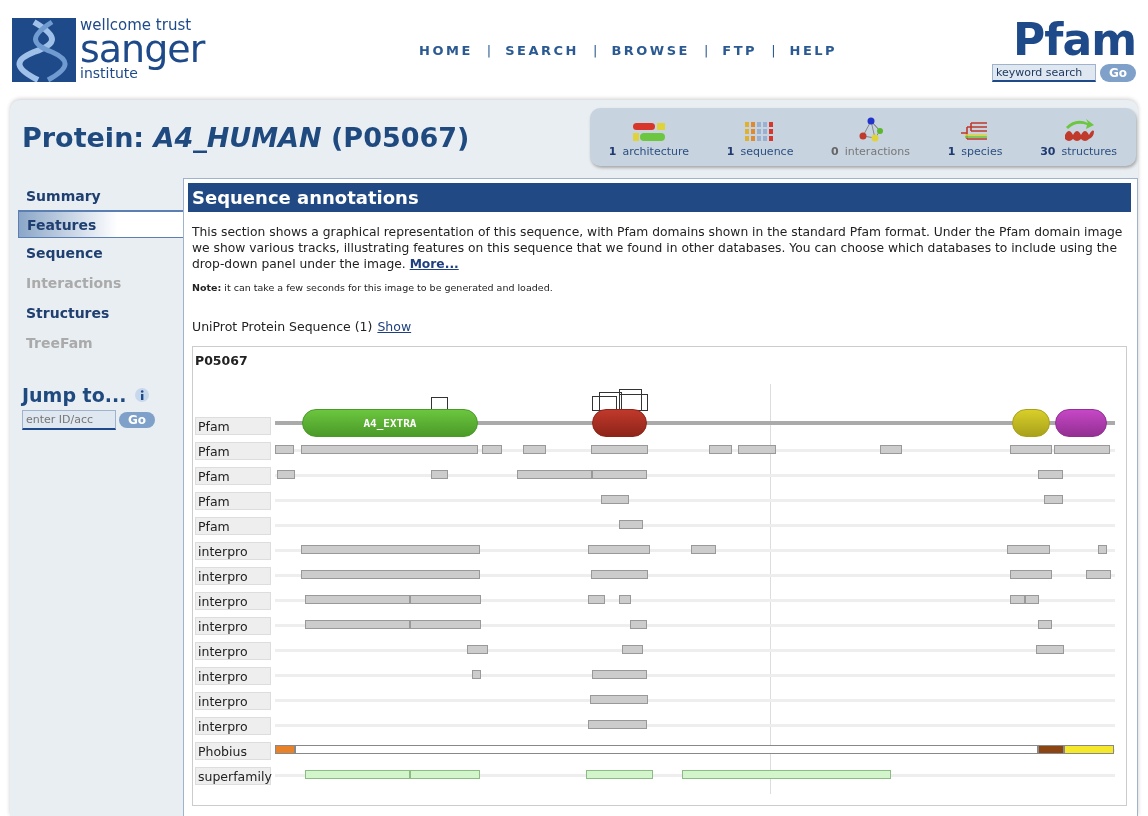  Describe the element at coordinates (142, 49) in the screenshot. I see `logo-text: sanger` at that location.